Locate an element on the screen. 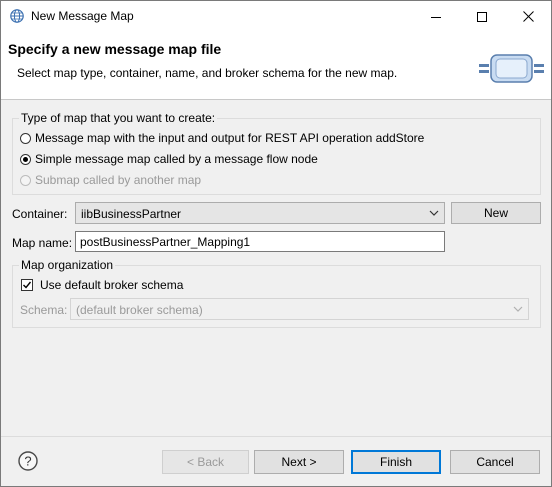  container-combo: iibBusinessPartner is located at coordinates (260, 213).